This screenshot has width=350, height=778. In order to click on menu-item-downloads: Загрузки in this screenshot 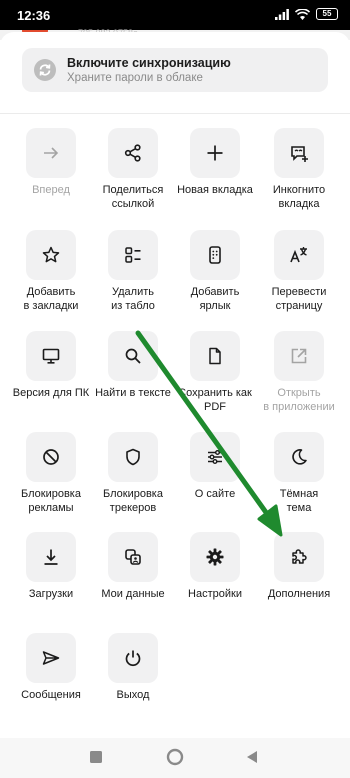, I will do `click(51, 566)`.